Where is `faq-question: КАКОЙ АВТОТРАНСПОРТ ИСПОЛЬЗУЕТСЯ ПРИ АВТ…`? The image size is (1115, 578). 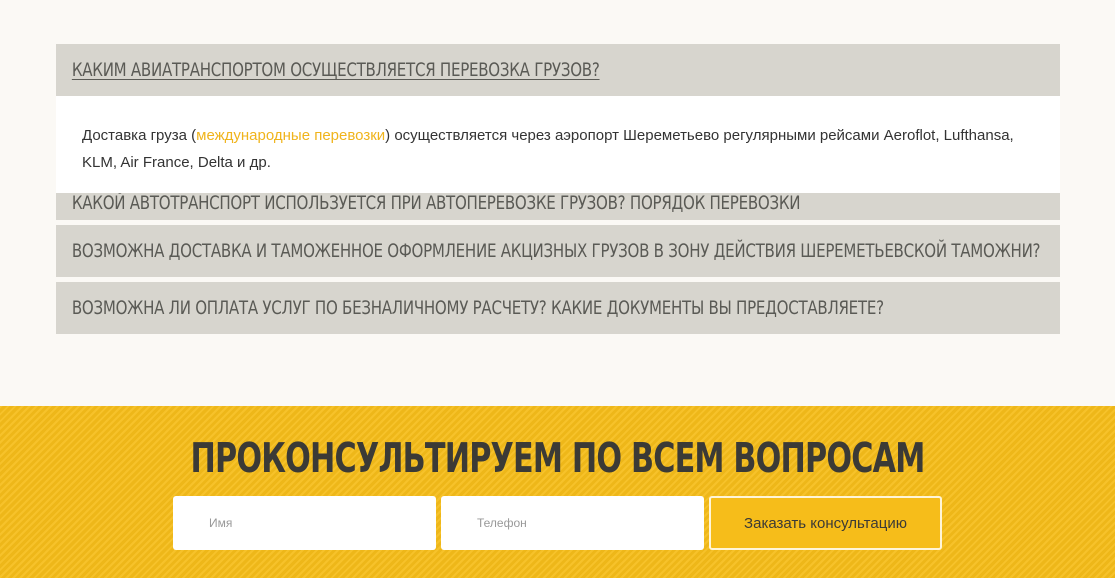 faq-question: КАКОЙ АВТОТРАНСПОРТ ИСПОЛЬЗУЕТСЯ ПРИ АВТ… is located at coordinates (557, 206).